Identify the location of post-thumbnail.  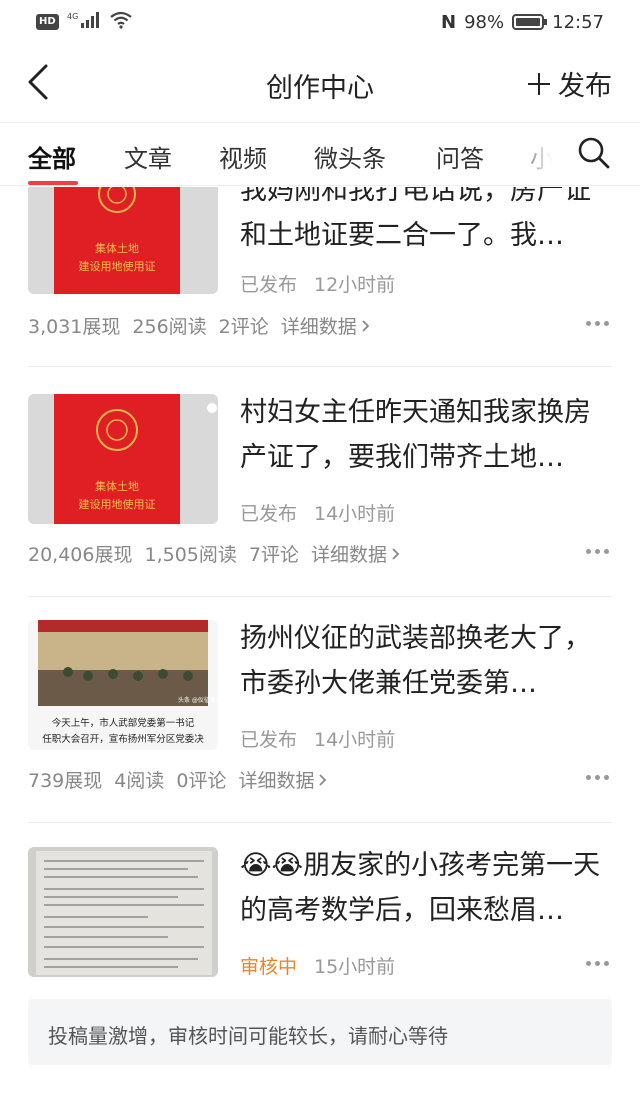
(123, 912).